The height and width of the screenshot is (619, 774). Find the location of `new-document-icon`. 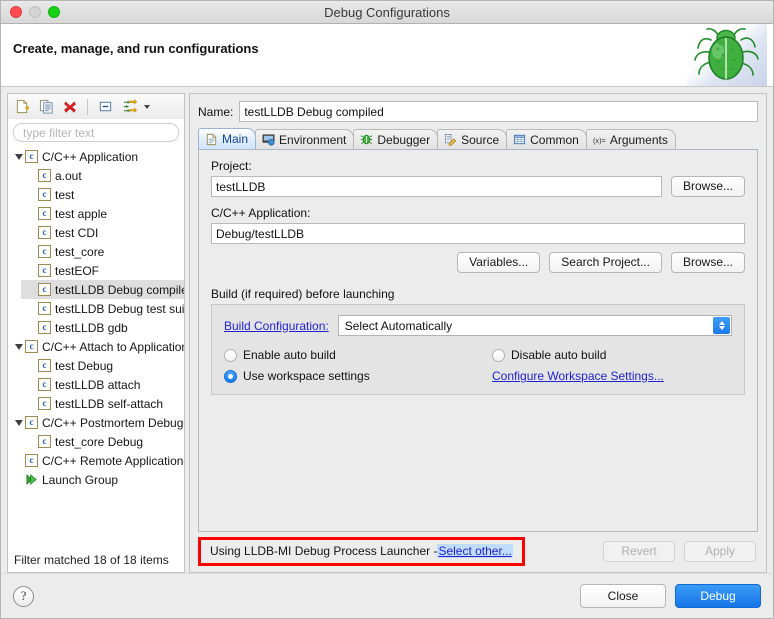

new-document-icon is located at coordinates (22, 107).